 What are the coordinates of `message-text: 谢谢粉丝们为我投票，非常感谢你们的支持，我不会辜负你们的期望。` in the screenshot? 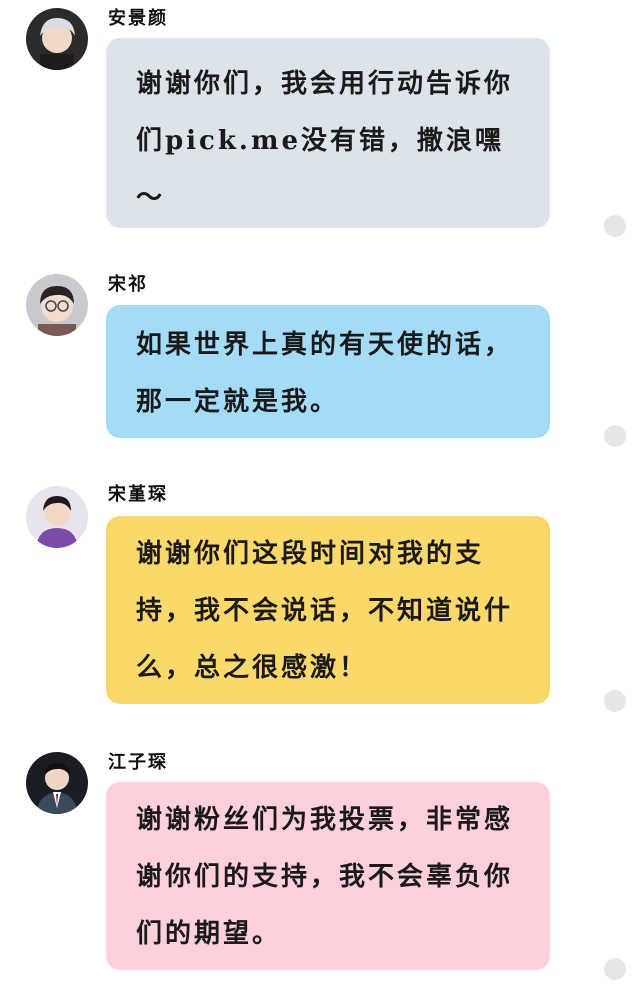 It's located at (325, 877).